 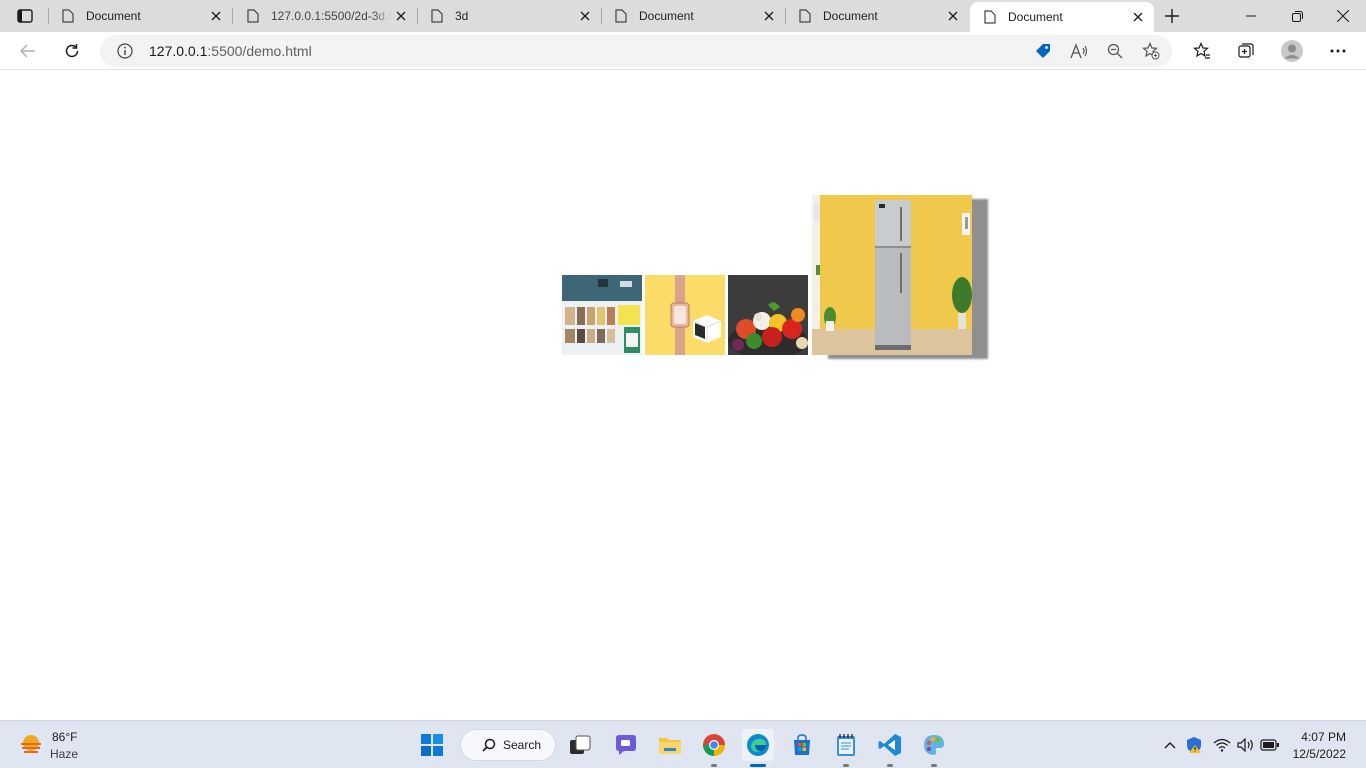 I want to click on weather-haze-icon, so click(x=31, y=745).